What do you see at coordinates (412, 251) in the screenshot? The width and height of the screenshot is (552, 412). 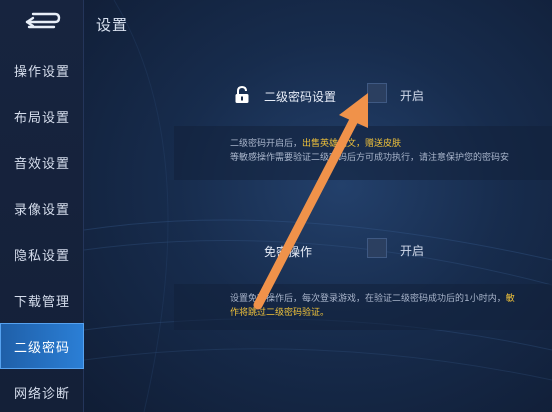 I see `password-free-toggle-label: 开启` at bounding box center [412, 251].